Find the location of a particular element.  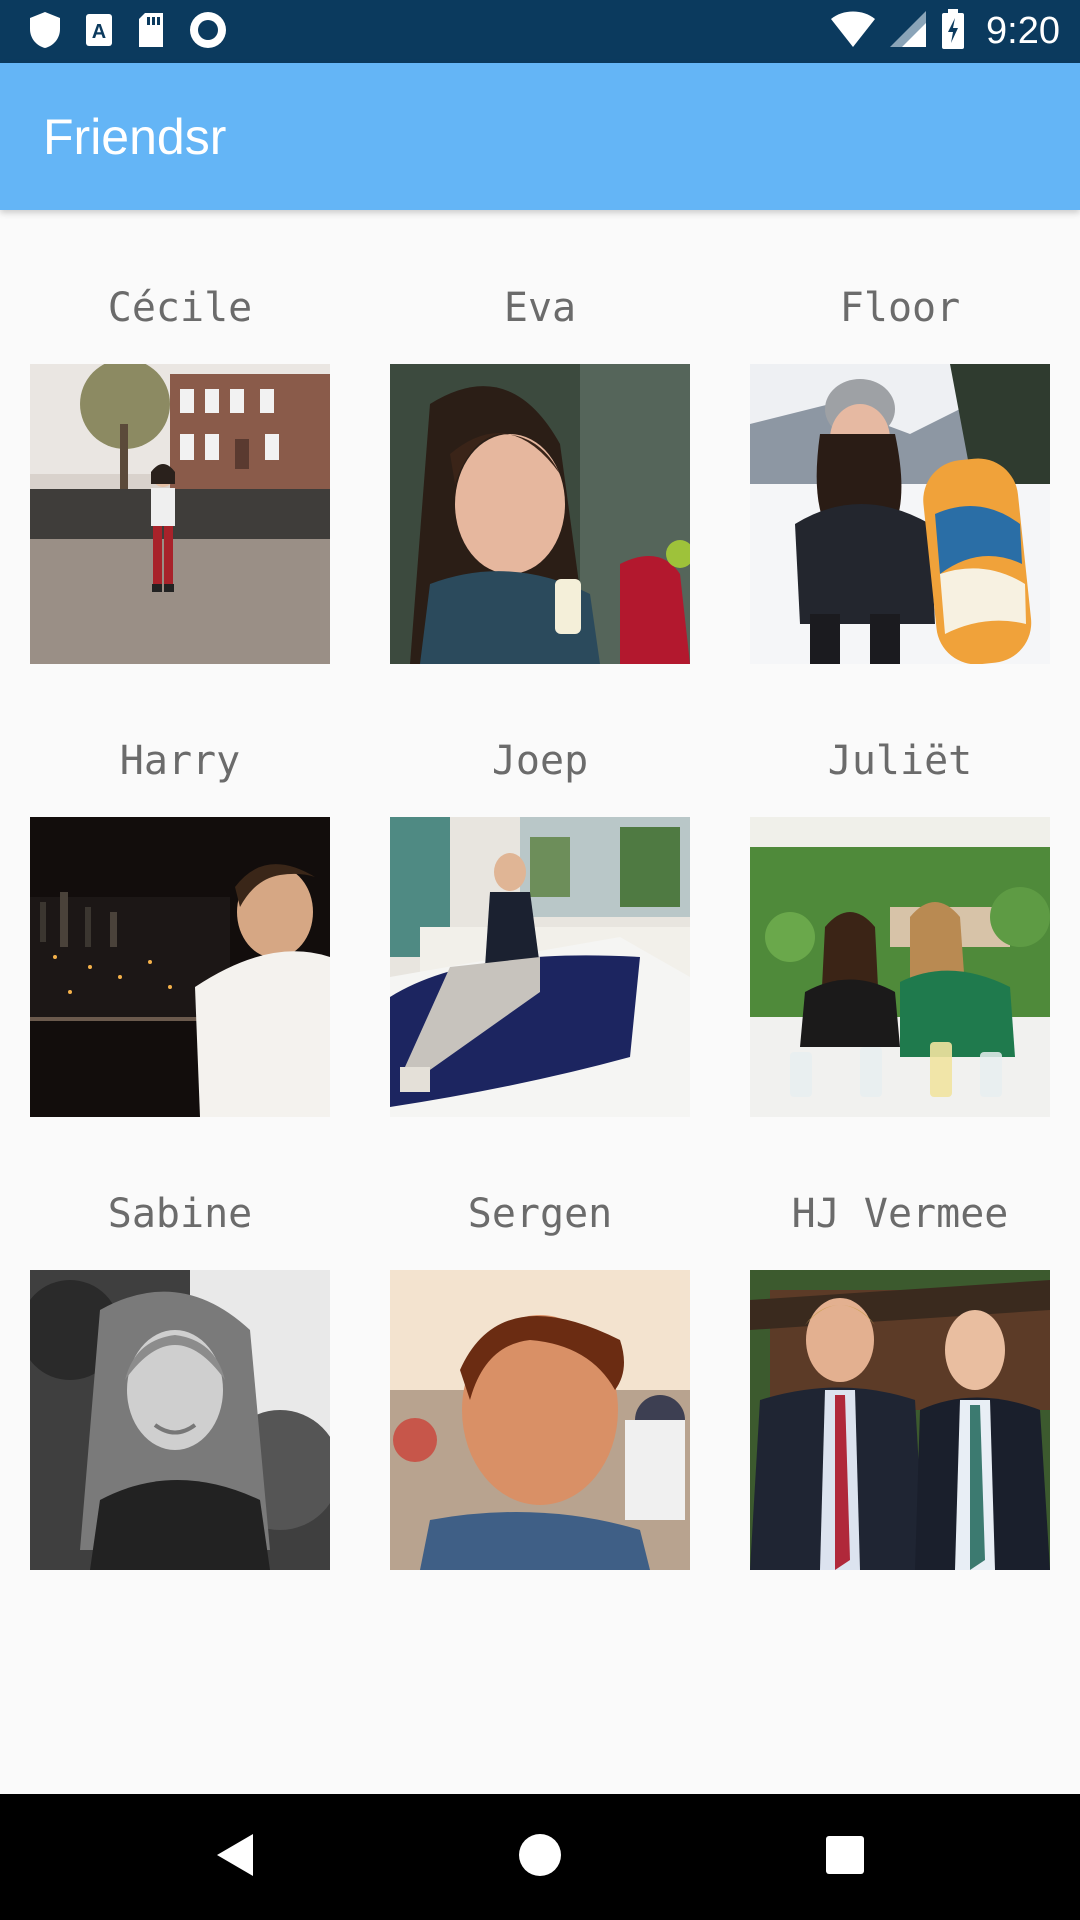

app-bar: Friendsr is located at coordinates (540, 136).